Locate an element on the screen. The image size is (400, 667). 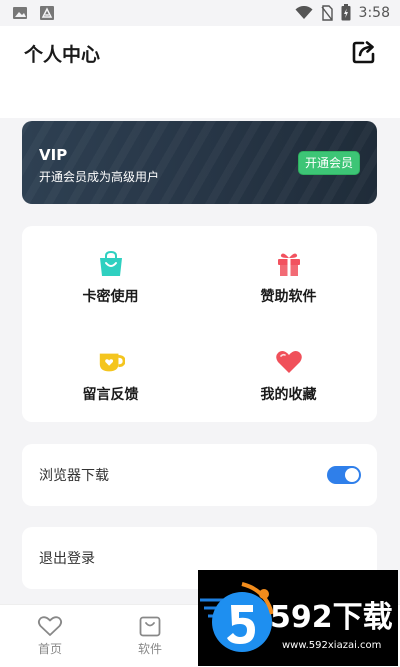
app-notification-icon is located at coordinates (47, 13).